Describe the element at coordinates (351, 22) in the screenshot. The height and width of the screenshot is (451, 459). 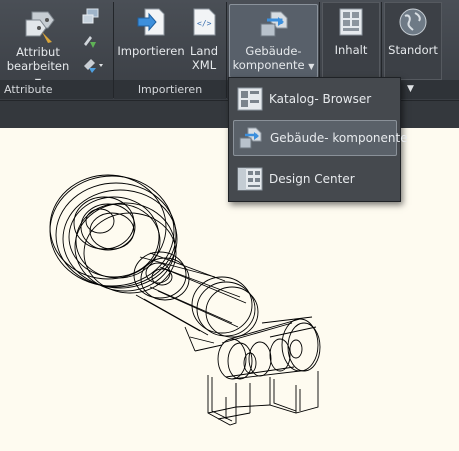
I see `content-icon` at that location.